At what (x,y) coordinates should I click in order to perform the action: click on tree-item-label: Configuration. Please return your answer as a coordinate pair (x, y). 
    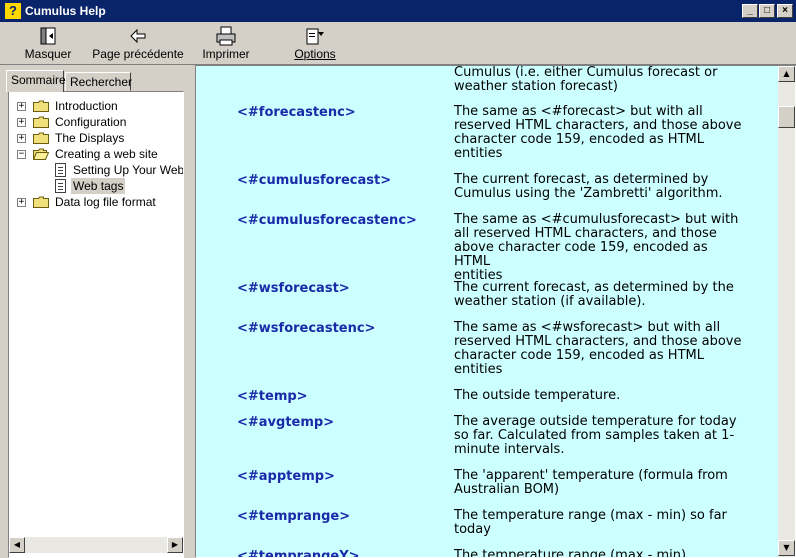
    Looking at the image, I should click on (91, 122).